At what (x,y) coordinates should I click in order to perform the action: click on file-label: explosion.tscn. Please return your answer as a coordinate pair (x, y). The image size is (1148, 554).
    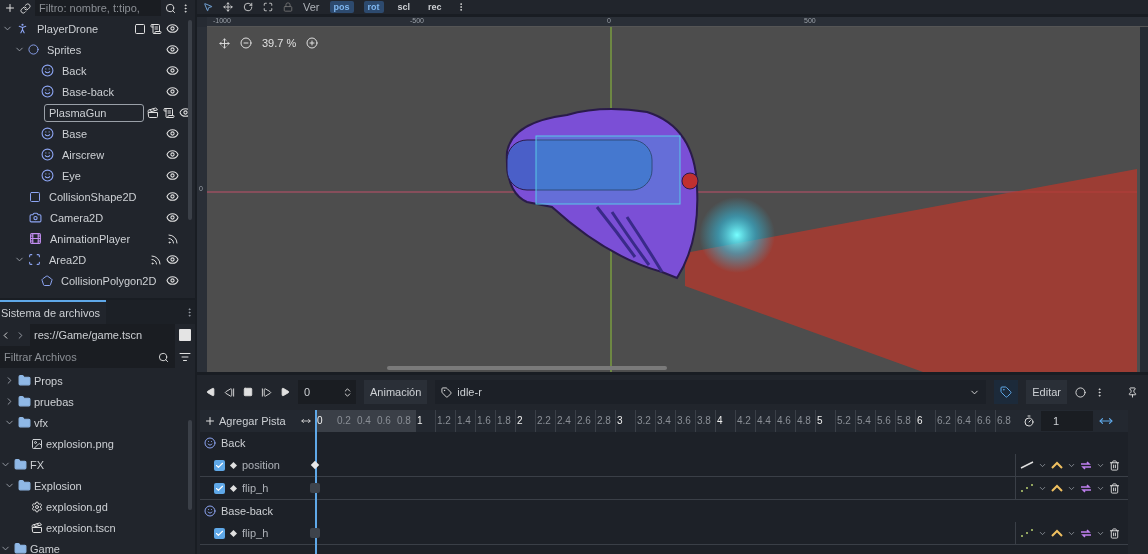
    Looking at the image, I should click on (81, 527).